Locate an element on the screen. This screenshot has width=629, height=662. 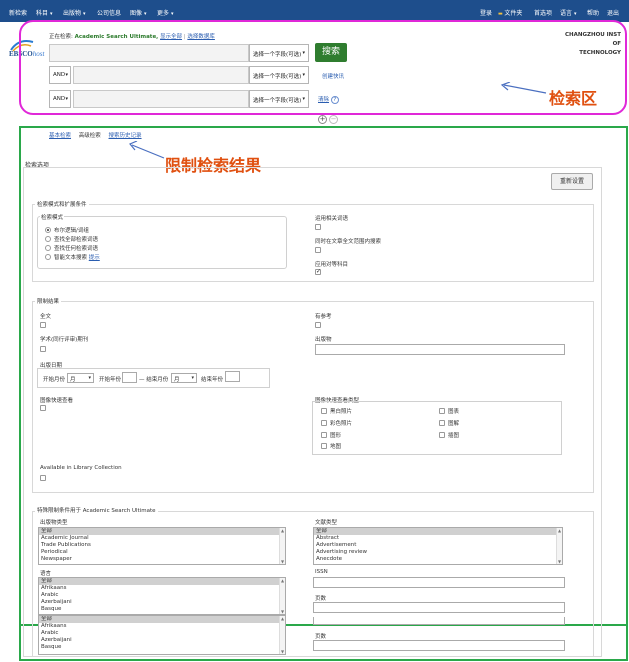
nav-right-label: 退出 is located at coordinates (613, 13).